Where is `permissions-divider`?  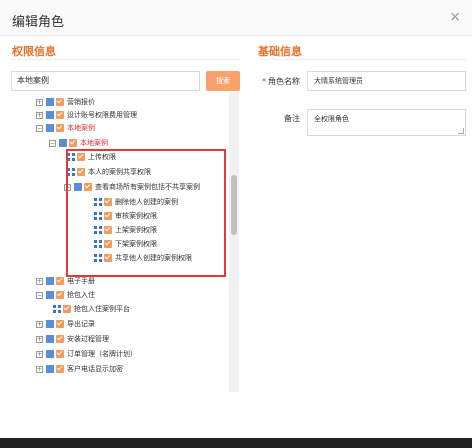 permissions-divider is located at coordinates (125, 59).